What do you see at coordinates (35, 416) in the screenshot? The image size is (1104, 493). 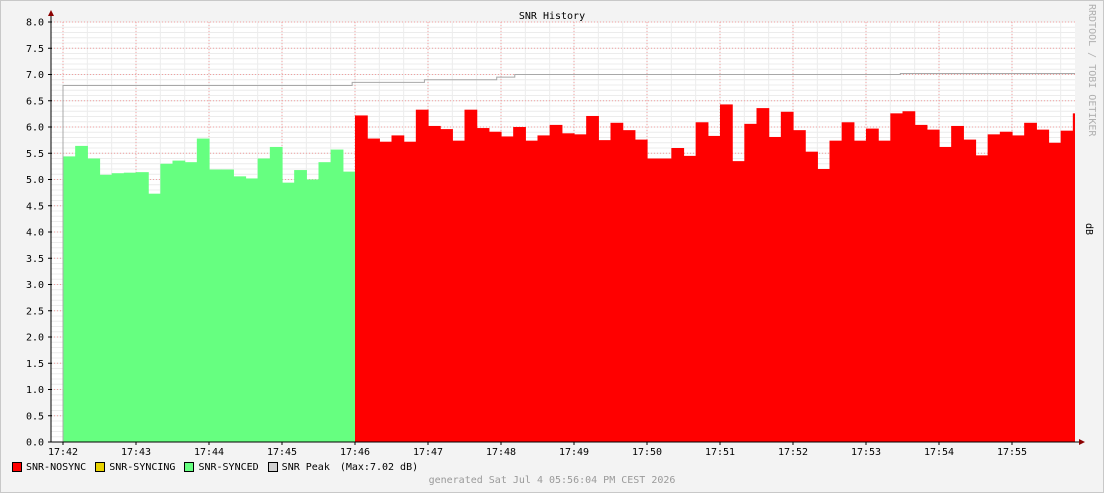 I see `y-tick-label: 0.5` at bounding box center [35, 416].